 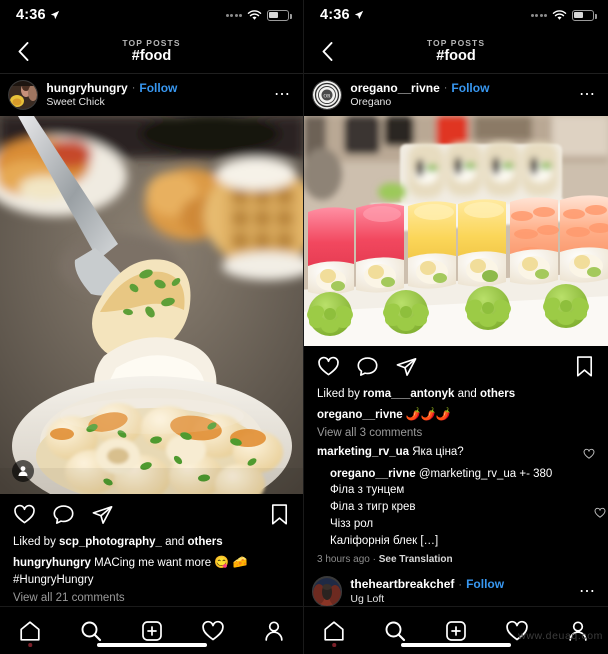 I want to click on emoji-yum: 😋, so click(x=222, y=562).